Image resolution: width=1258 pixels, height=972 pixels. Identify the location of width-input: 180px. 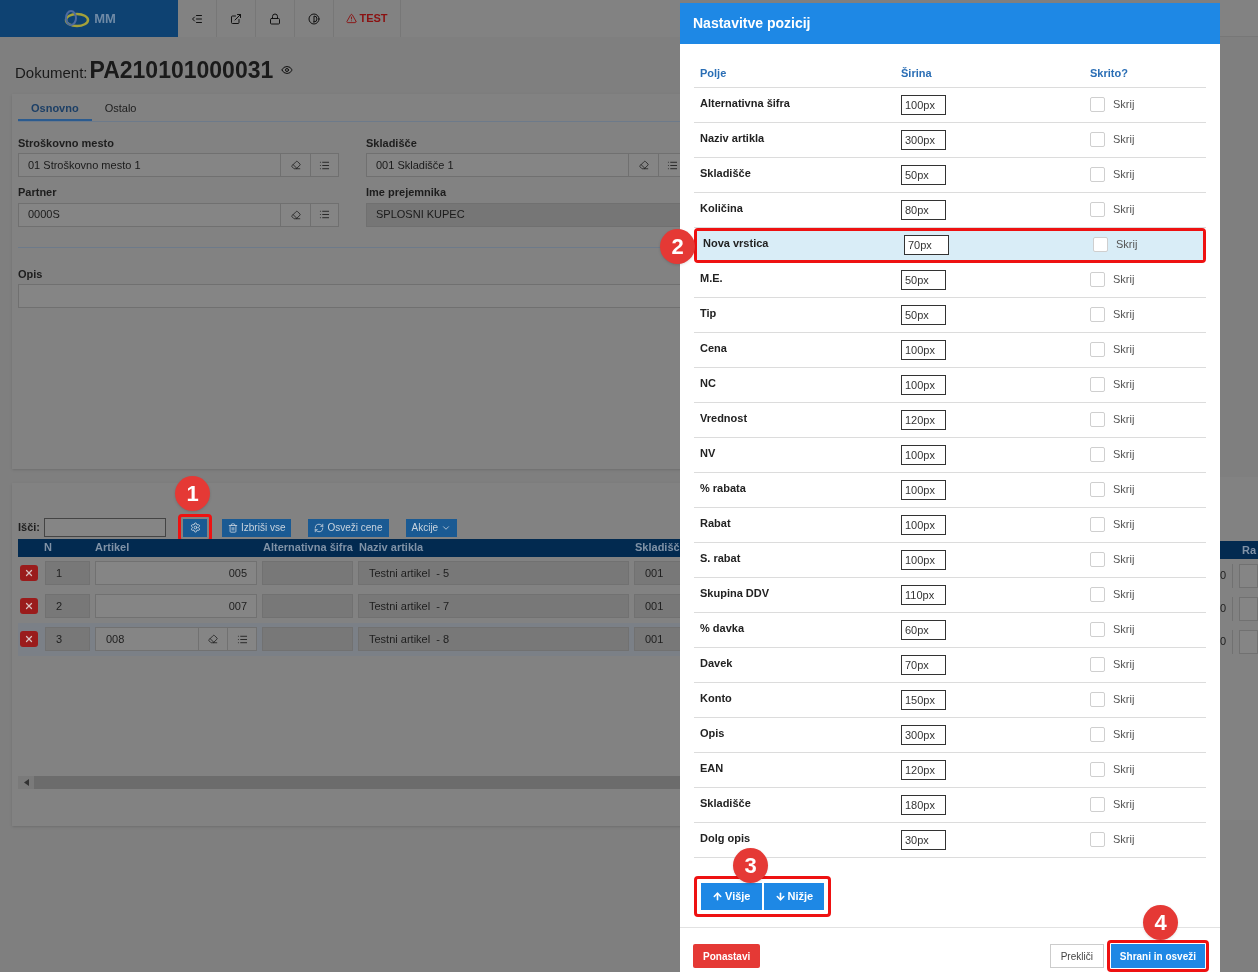
(923, 805).